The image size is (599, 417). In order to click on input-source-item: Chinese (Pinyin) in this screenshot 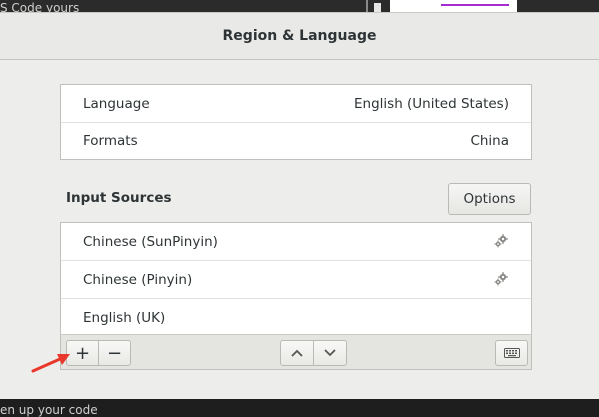, I will do `click(296, 280)`.